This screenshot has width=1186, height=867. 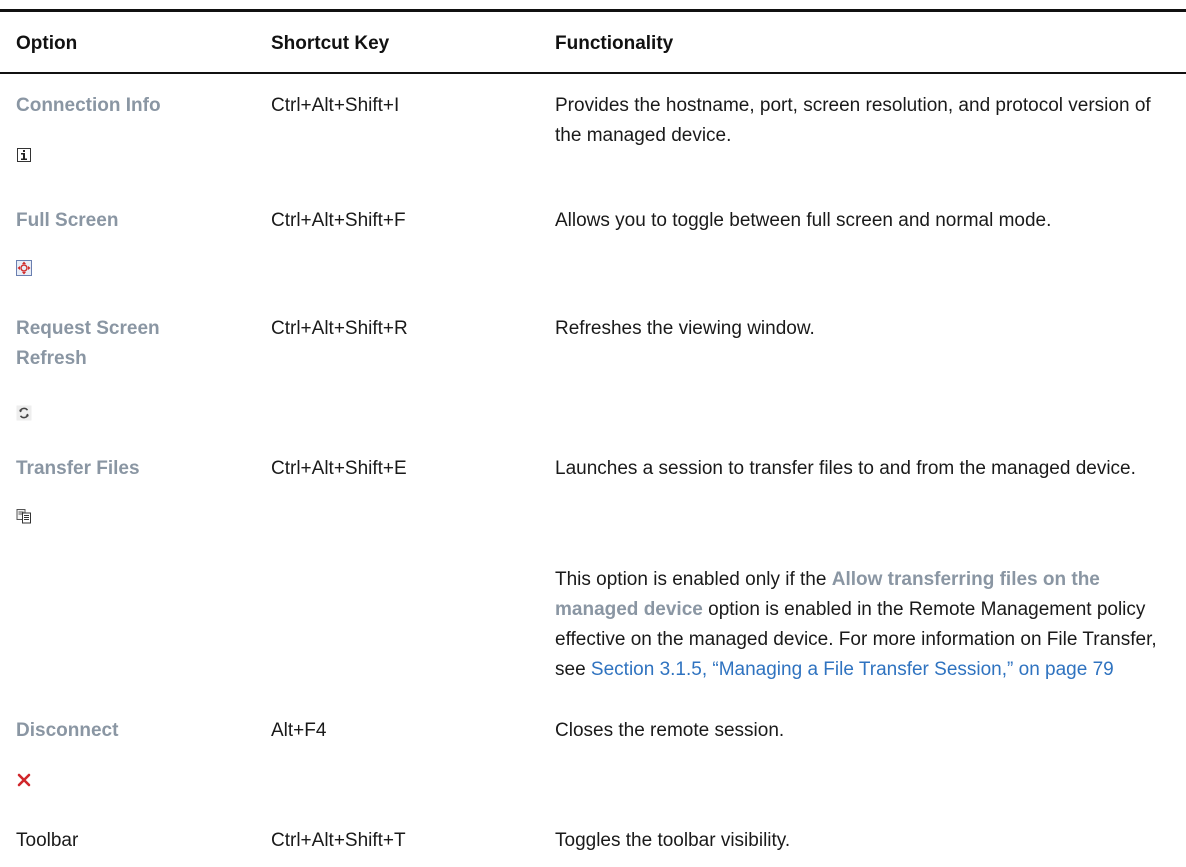 I want to click on shortcut-key: Ctrl+Alt+Shift+E, so click(x=339, y=468).